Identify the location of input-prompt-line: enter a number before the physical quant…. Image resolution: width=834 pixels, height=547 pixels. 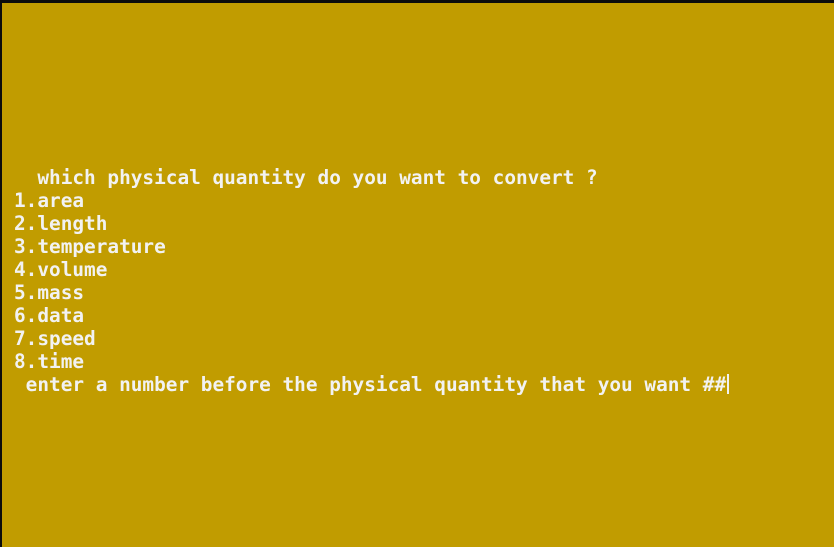
(372, 384).